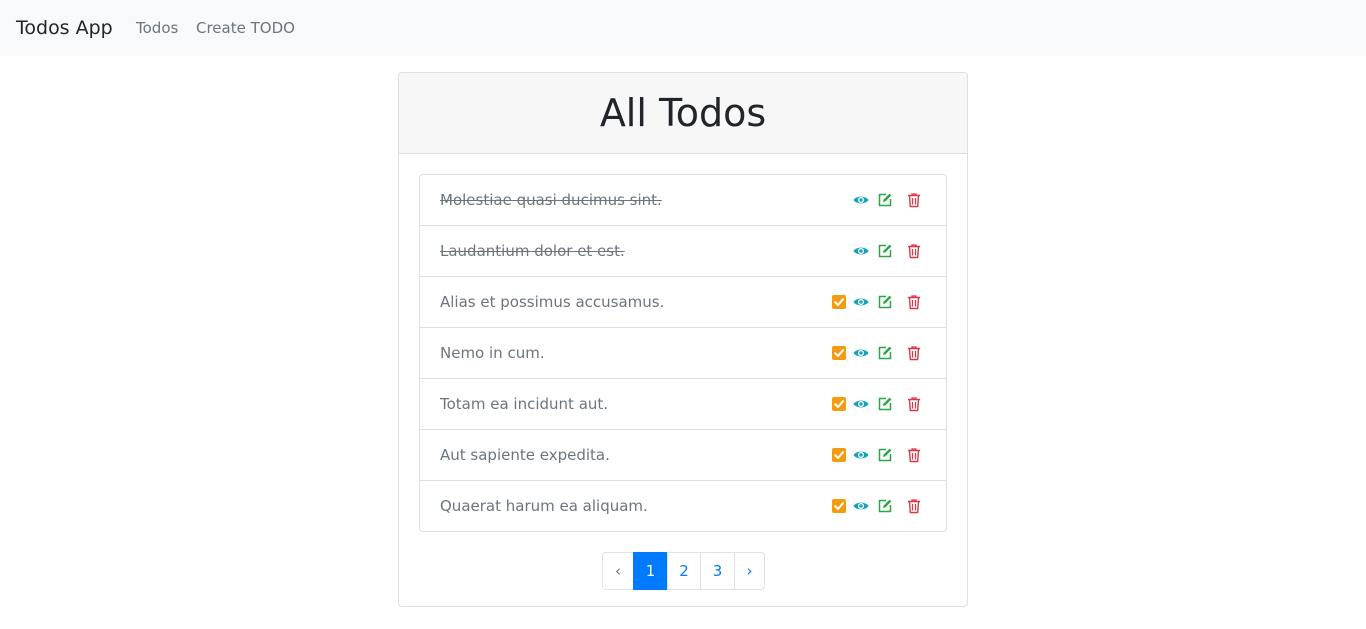 The image size is (1366, 629). I want to click on pagination-page-3: 3, so click(717, 571).